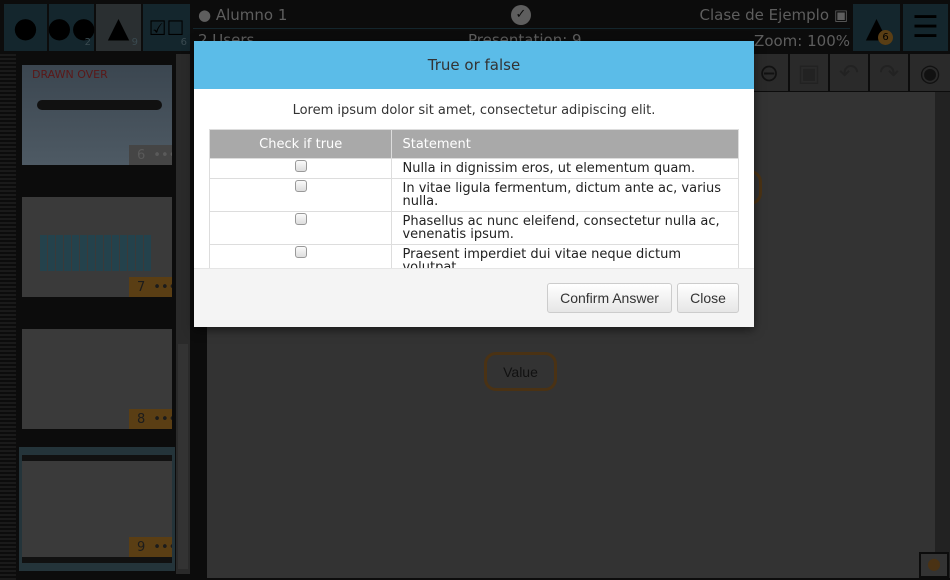 The width and height of the screenshot is (950, 580). I want to click on zoom-out-button: ⊖, so click(769, 72).